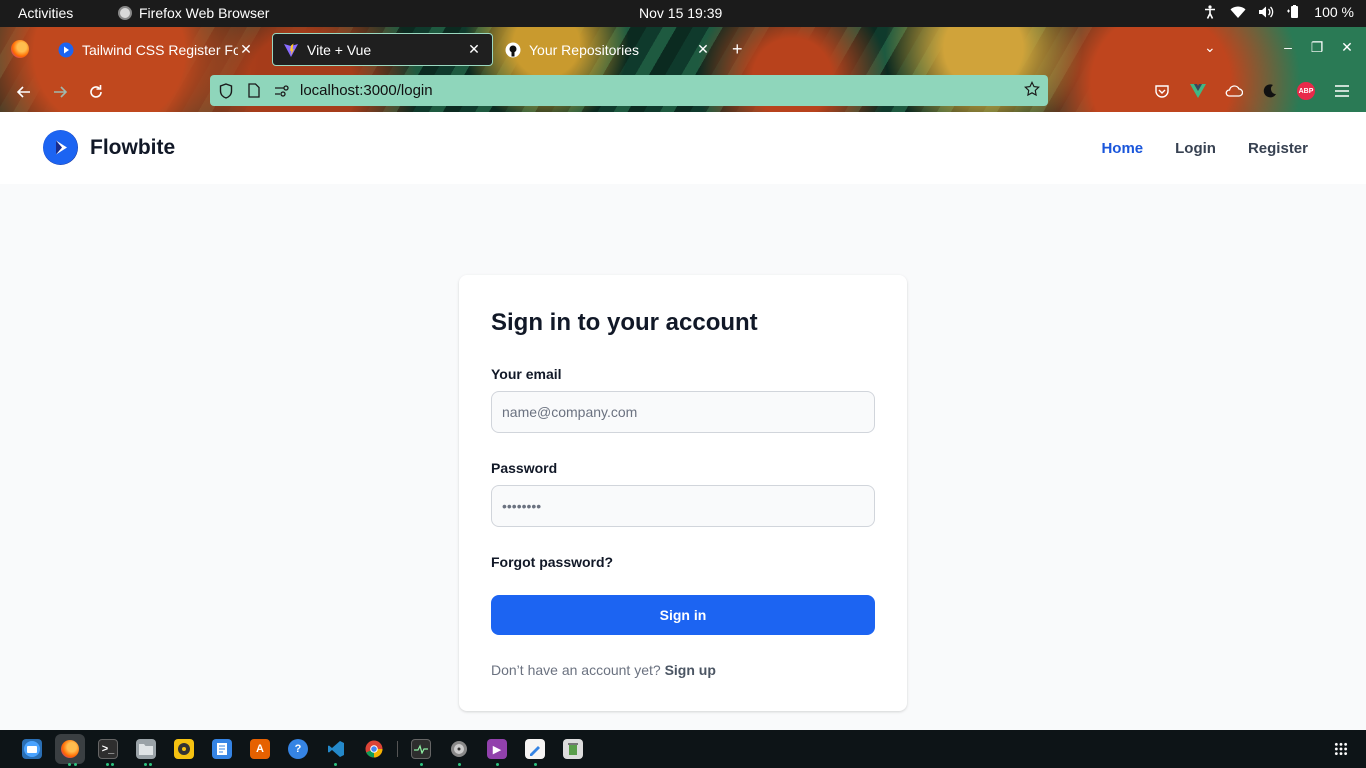 The image size is (1366, 768). What do you see at coordinates (60, 147) in the screenshot?
I see `flowbite-logo-icon` at bounding box center [60, 147].